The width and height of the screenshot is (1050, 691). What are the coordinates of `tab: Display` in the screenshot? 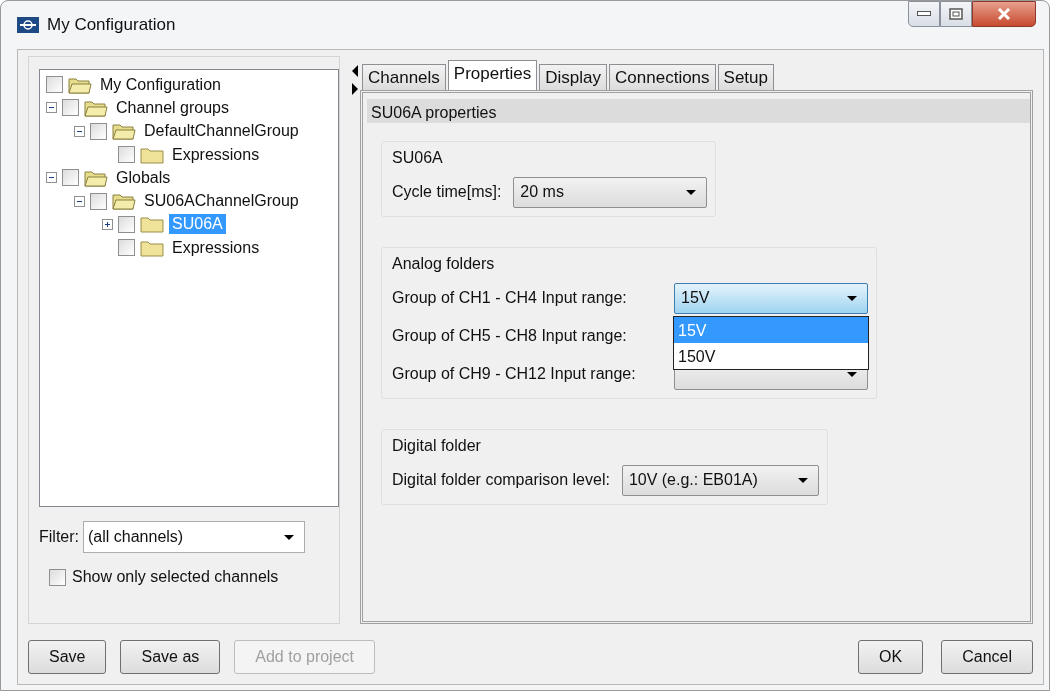 It's located at (573, 77).